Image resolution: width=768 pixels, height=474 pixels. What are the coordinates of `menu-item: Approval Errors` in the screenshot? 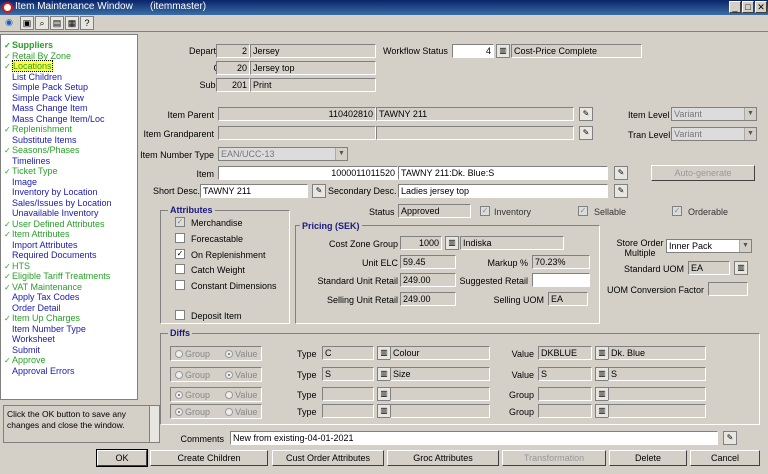 It's located at (39, 371).